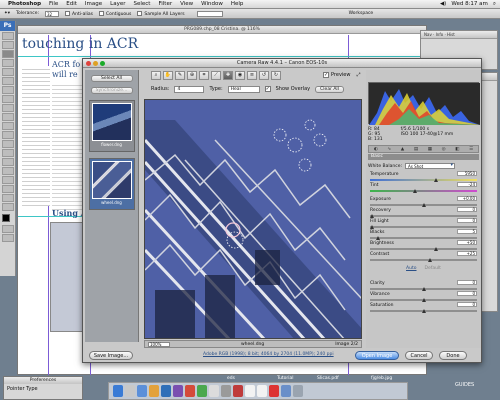 This screenshot has width=500, height=400. What do you see at coordinates (8, 198) in the screenshot?
I see `hand-tool-icon` at bounding box center [8, 198].